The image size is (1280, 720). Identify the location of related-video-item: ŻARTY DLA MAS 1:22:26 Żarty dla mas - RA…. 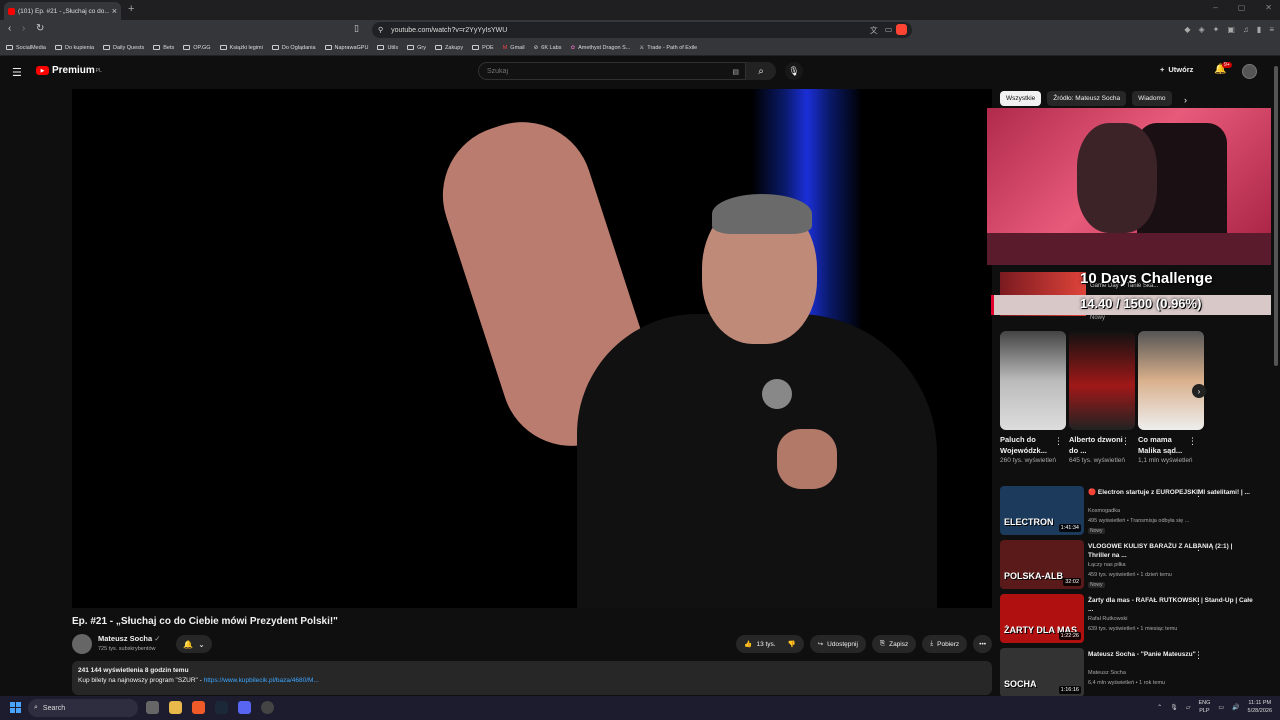
(1135, 620).